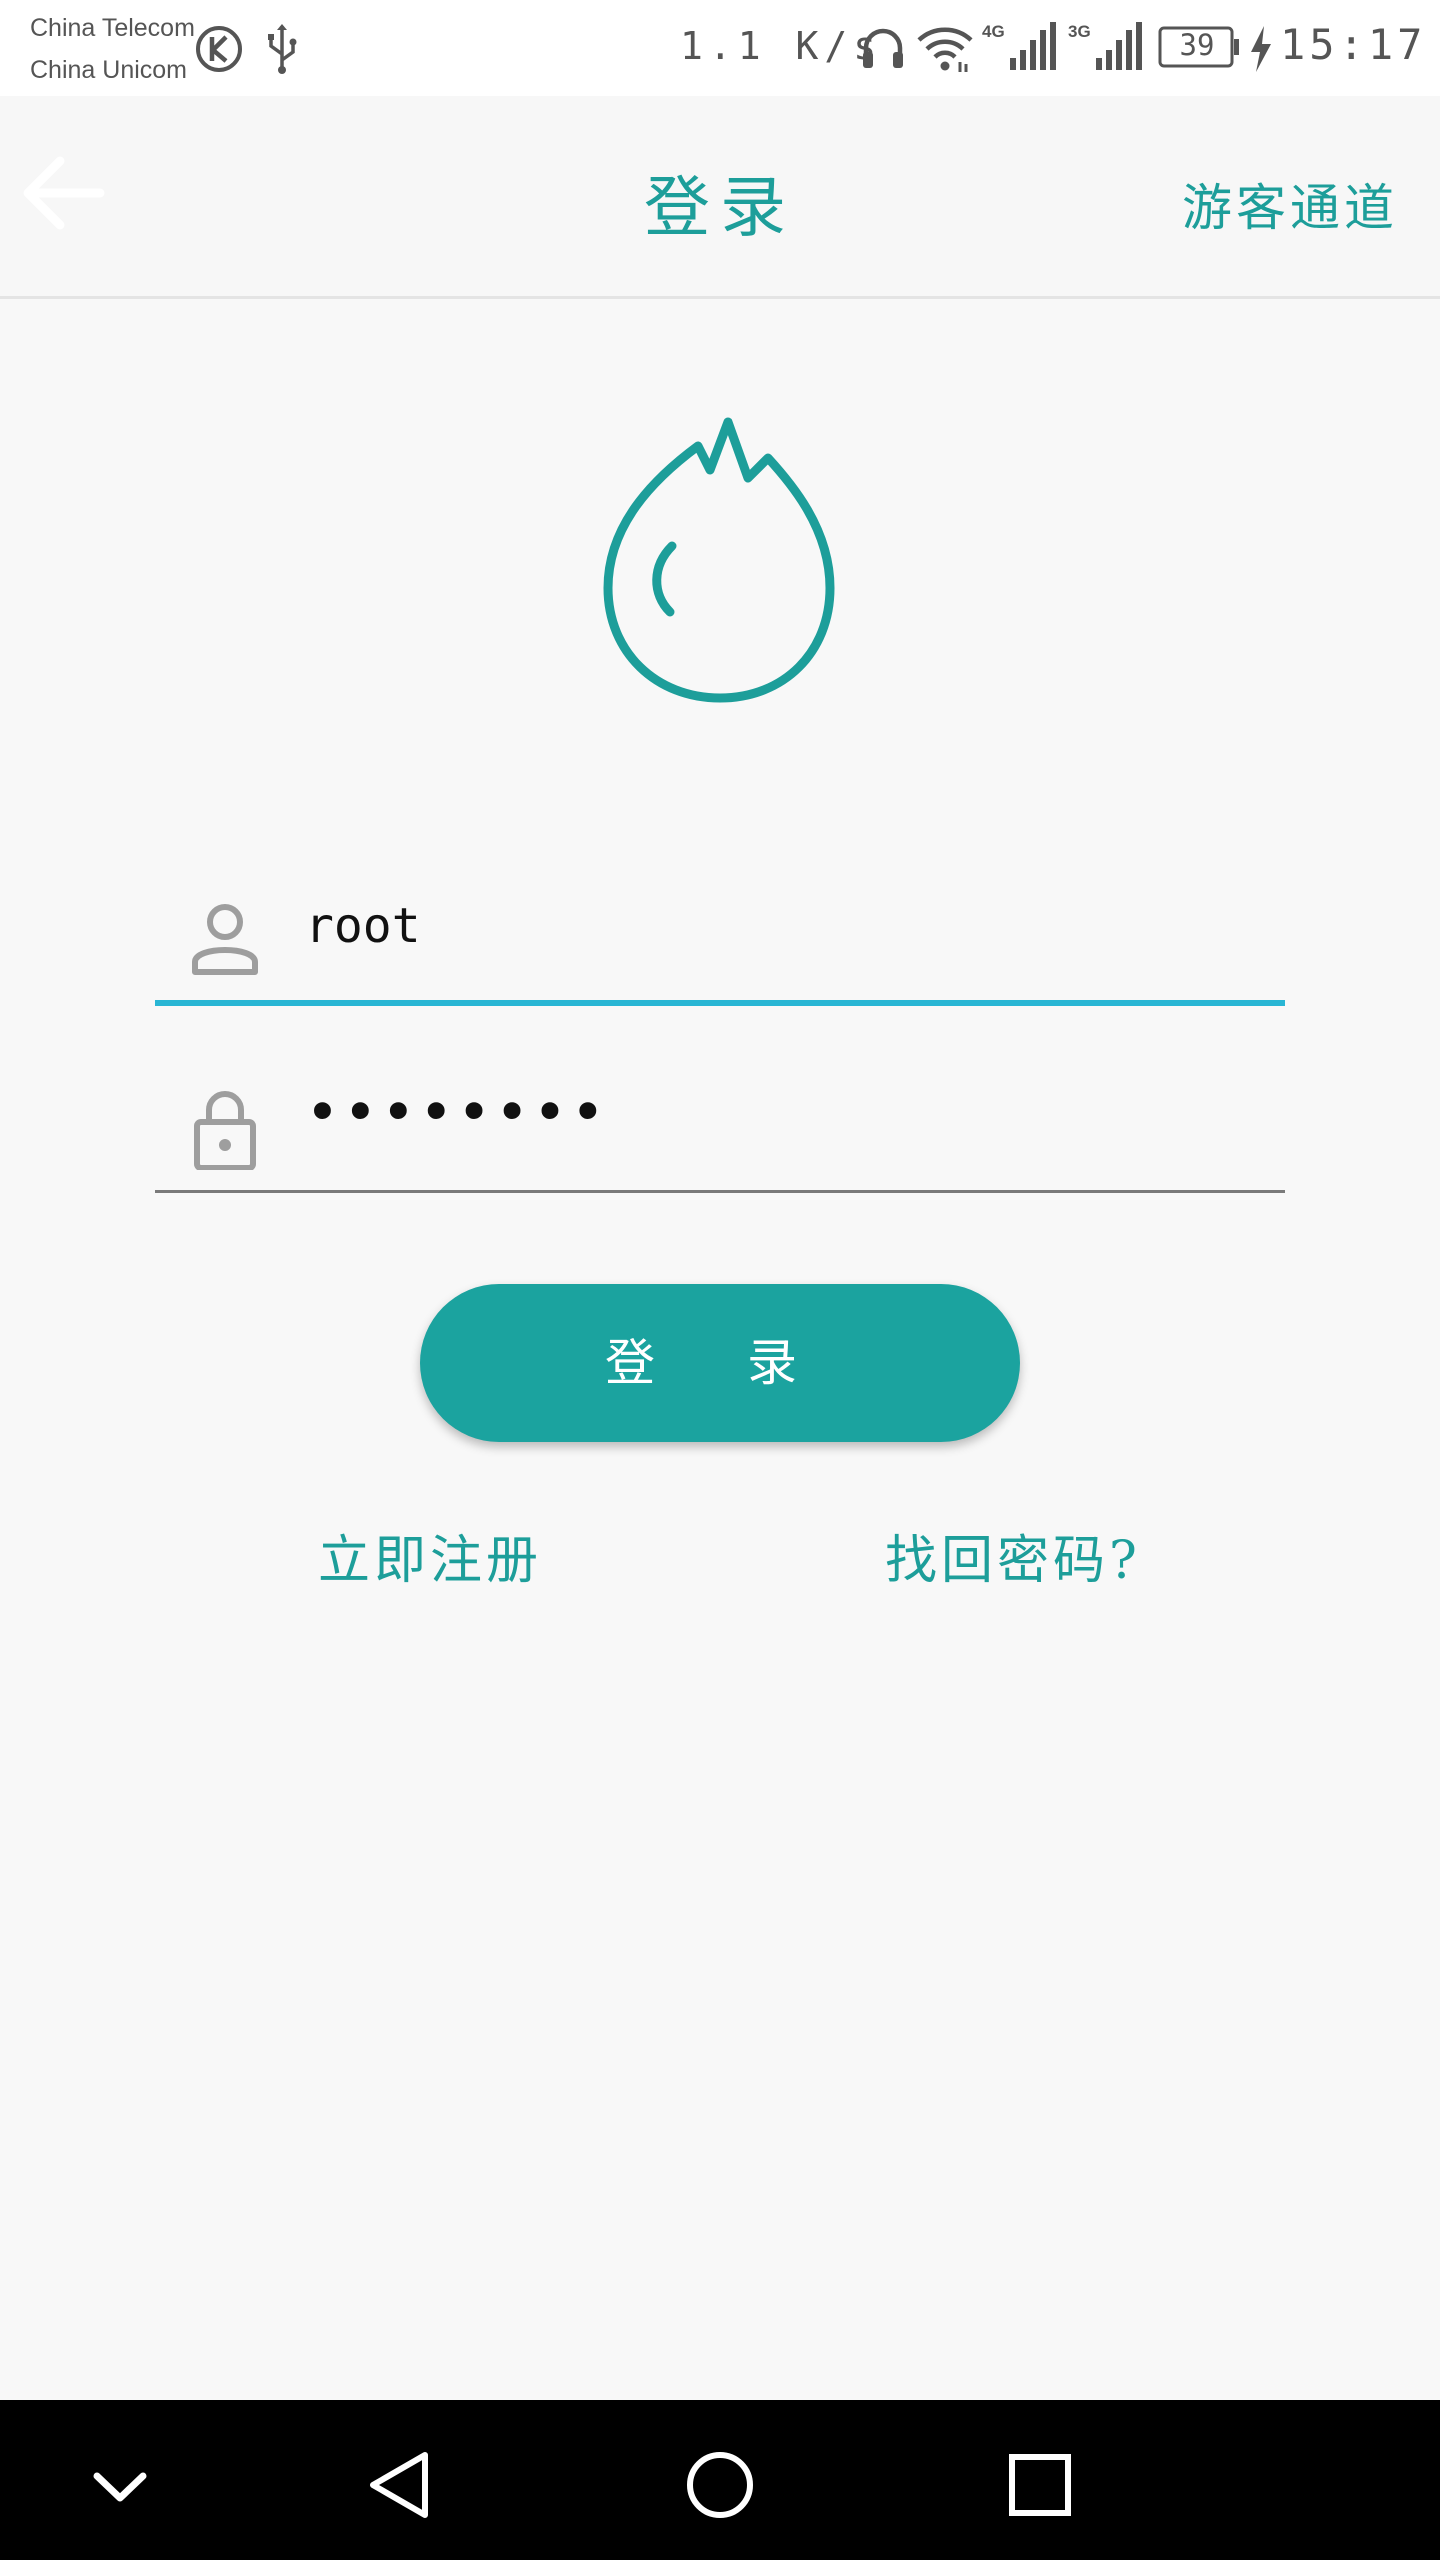  Describe the element at coordinates (225, 1130) in the screenshot. I see `lock-icon` at that location.